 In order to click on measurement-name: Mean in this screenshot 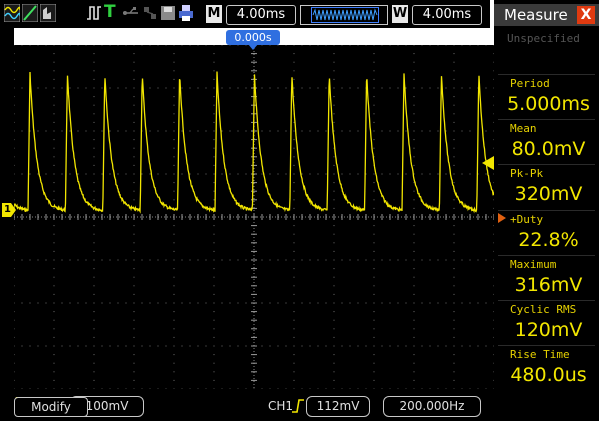, I will do `click(523, 128)`.